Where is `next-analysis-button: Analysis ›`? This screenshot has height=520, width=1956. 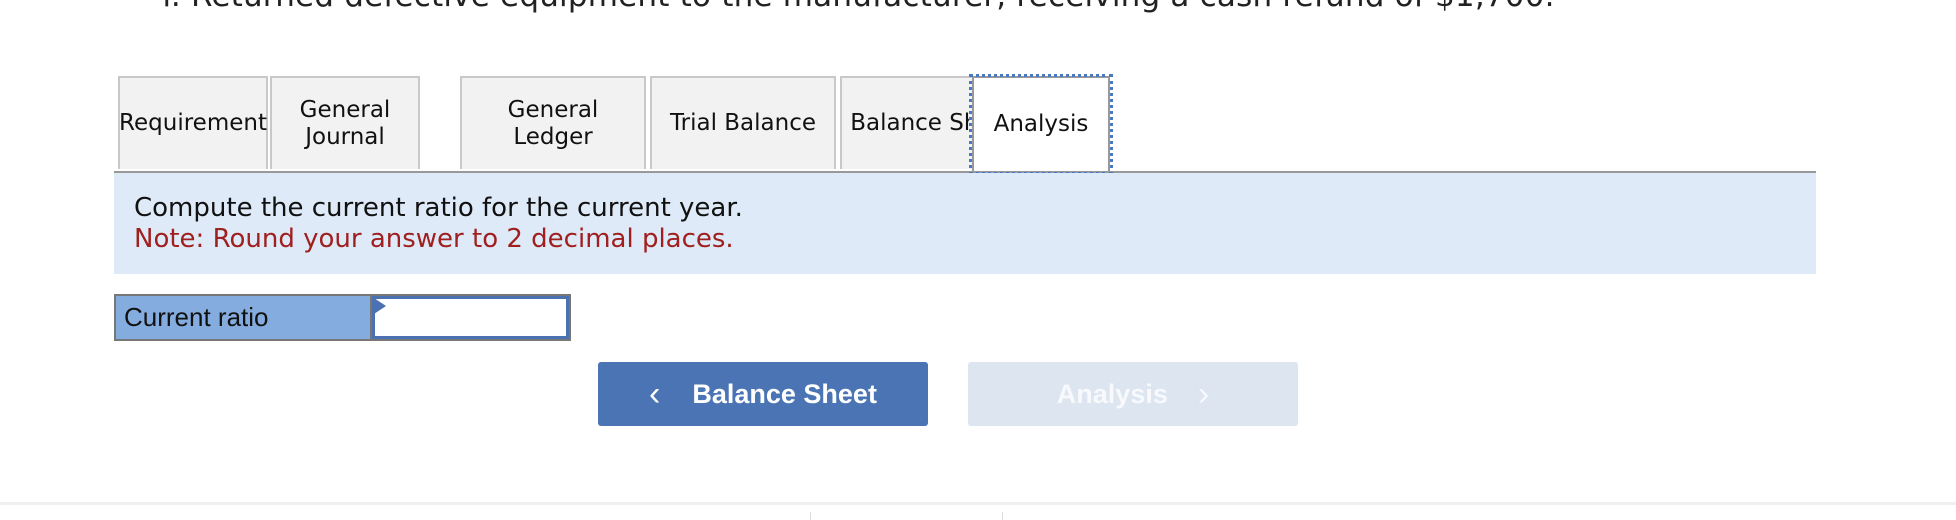 next-analysis-button: Analysis › is located at coordinates (1133, 394).